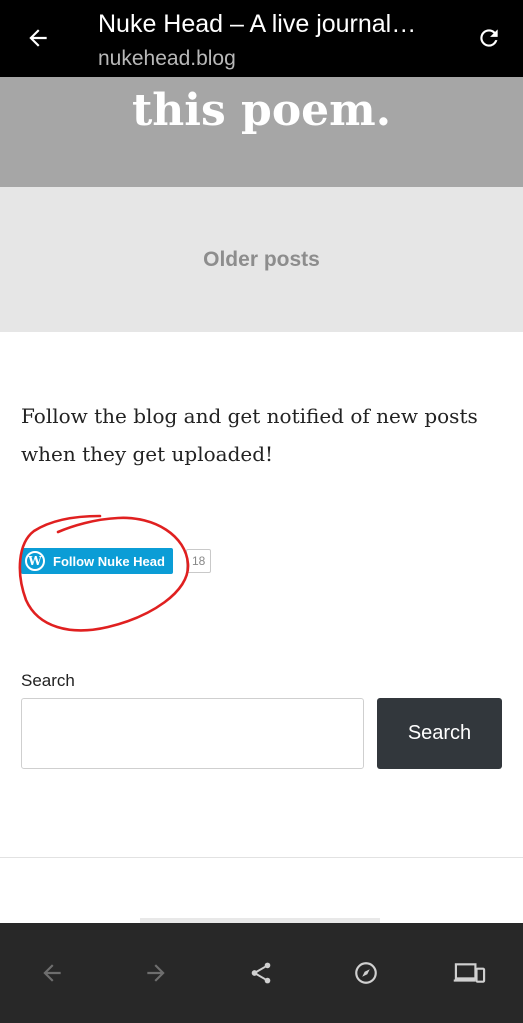 Image resolution: width=523 pixels, height=1023 pixels. What do you see at coordinates (366, 973) in the screenshot?
I see `compass-icon` at bounding box center [366, 973].